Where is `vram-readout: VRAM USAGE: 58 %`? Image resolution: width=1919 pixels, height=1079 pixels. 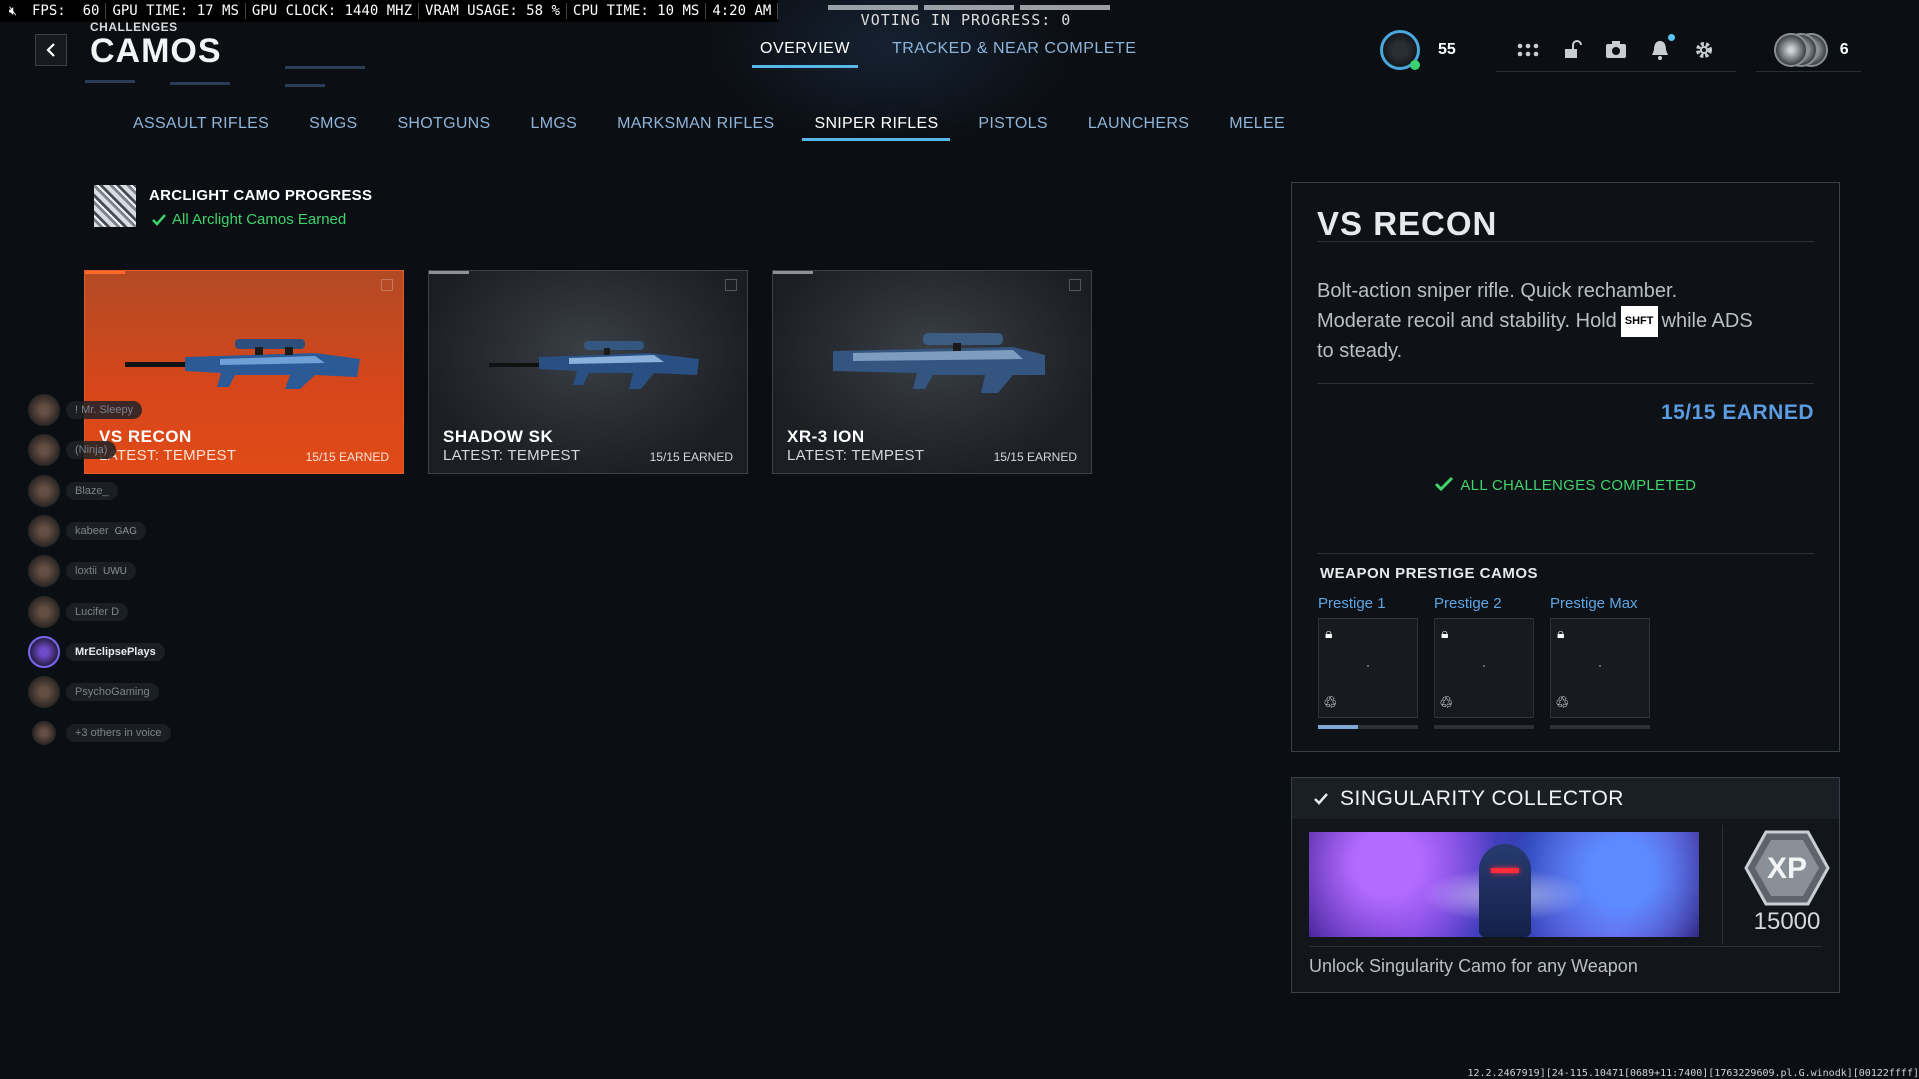 vram-readout: VRAM USAGE: 58 % is located at coordinates (493, 11).